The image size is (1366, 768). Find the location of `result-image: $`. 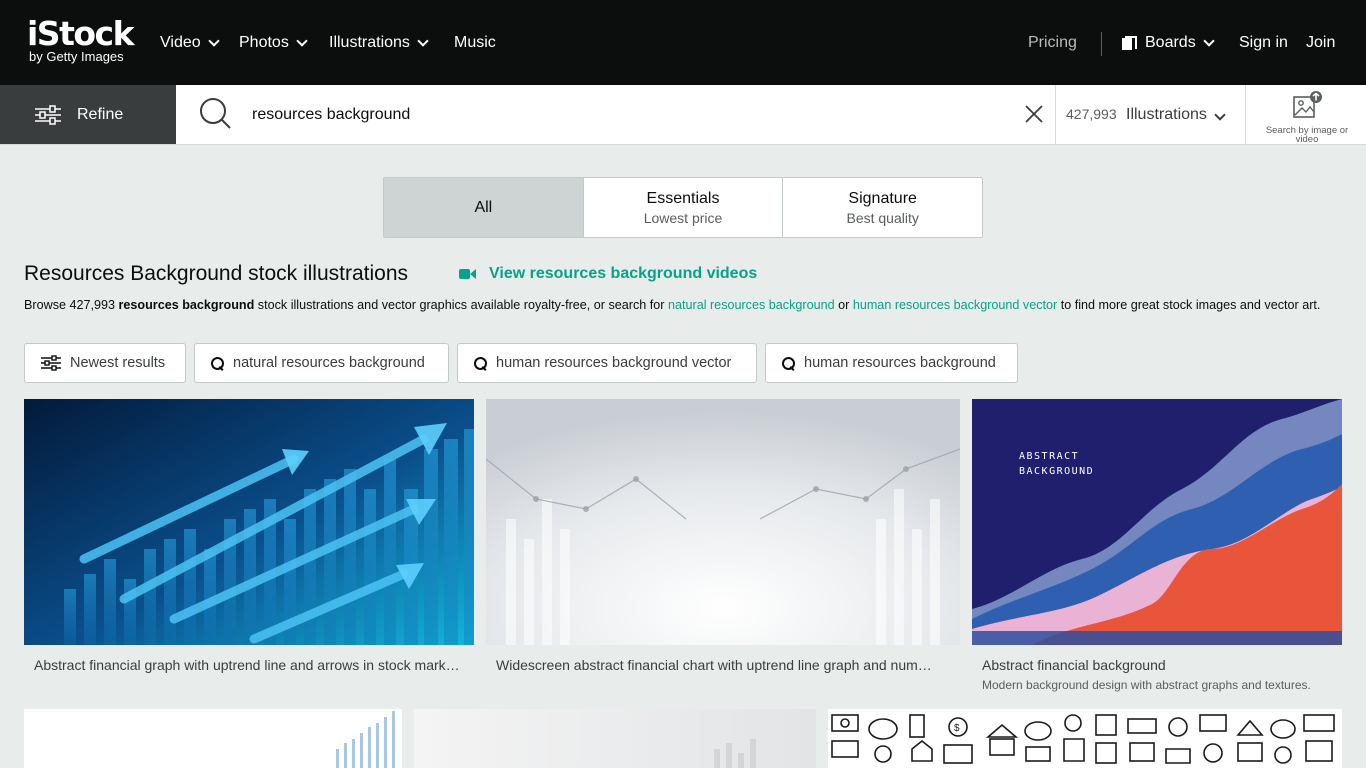

result-image: $ is located at coordinates (1085, 738).